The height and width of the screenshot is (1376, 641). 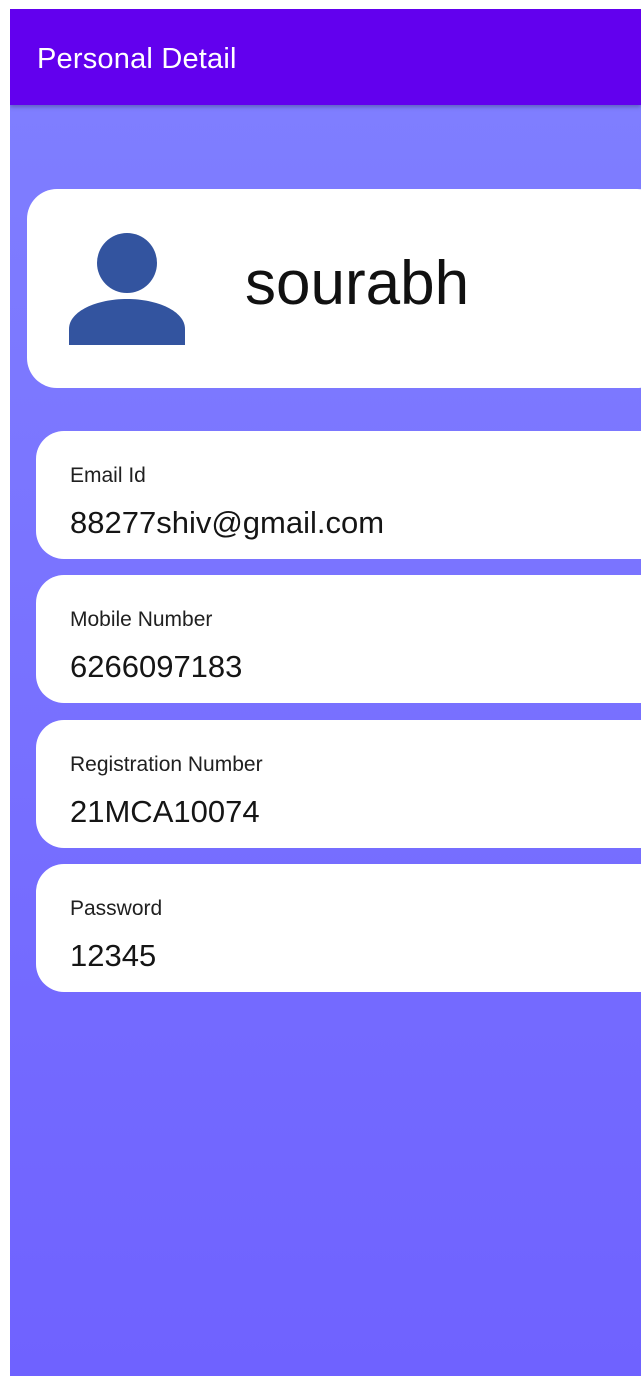 What do you see at coordinates (127, 289) in the screenshot?
I see `person-icon` at bounding box center [127, 289].